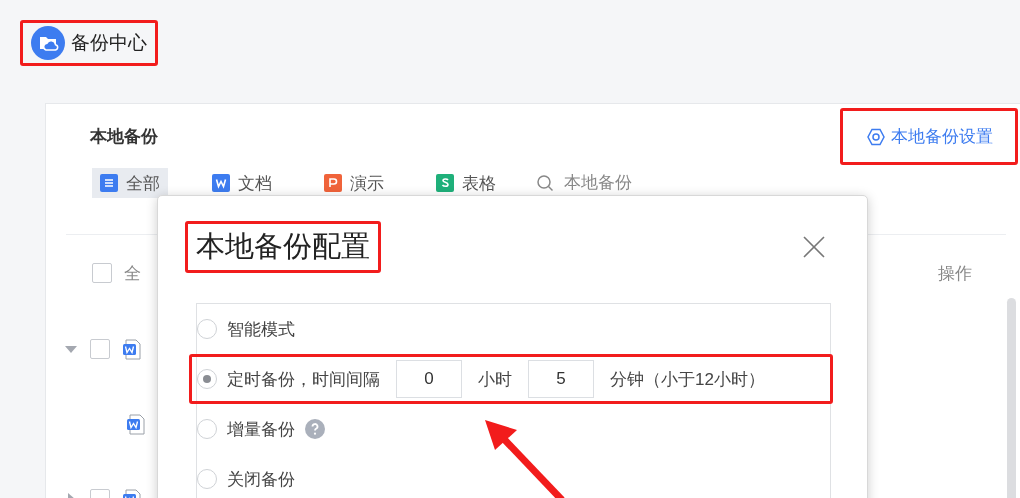 The image size is (1020, 498). I want to click on option-label: 定时备份，时间间隔, so click(303, 379).